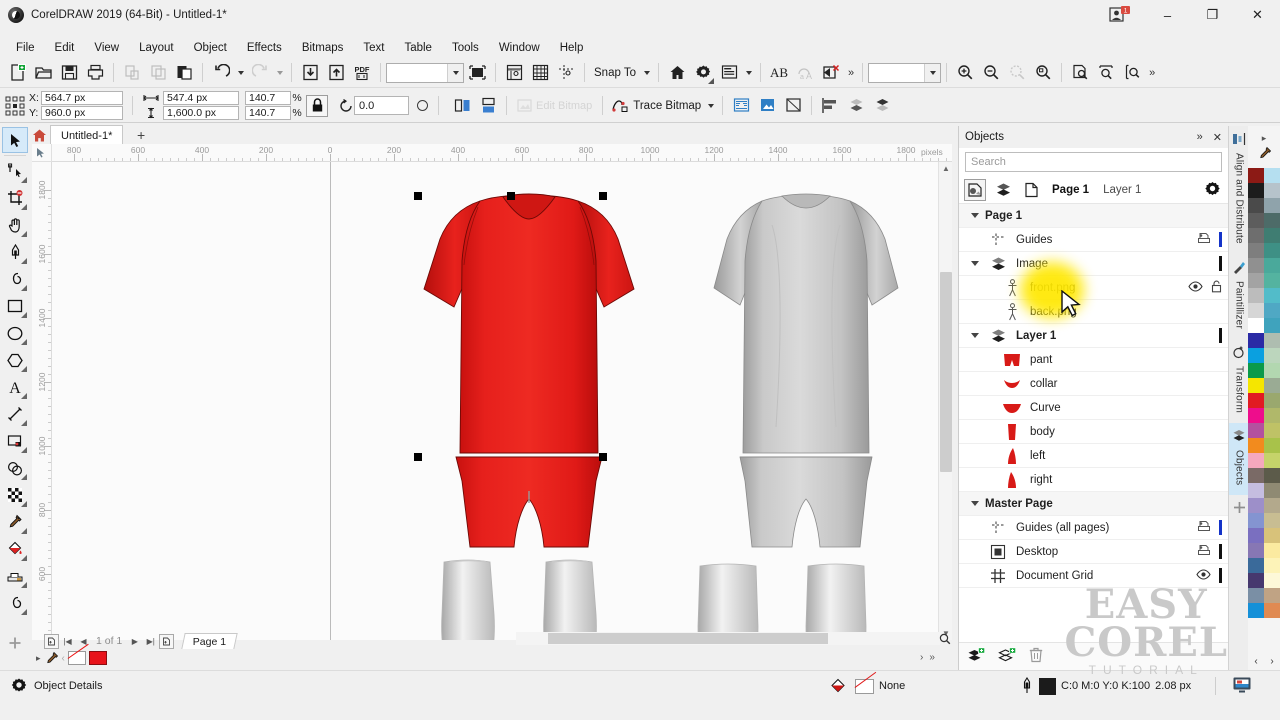 The width and height of the screenshot is (1280, 720). Describe the element at coordinates (268, 98) in the screenshot. I see `scale-width-input: 140.7` at that location.